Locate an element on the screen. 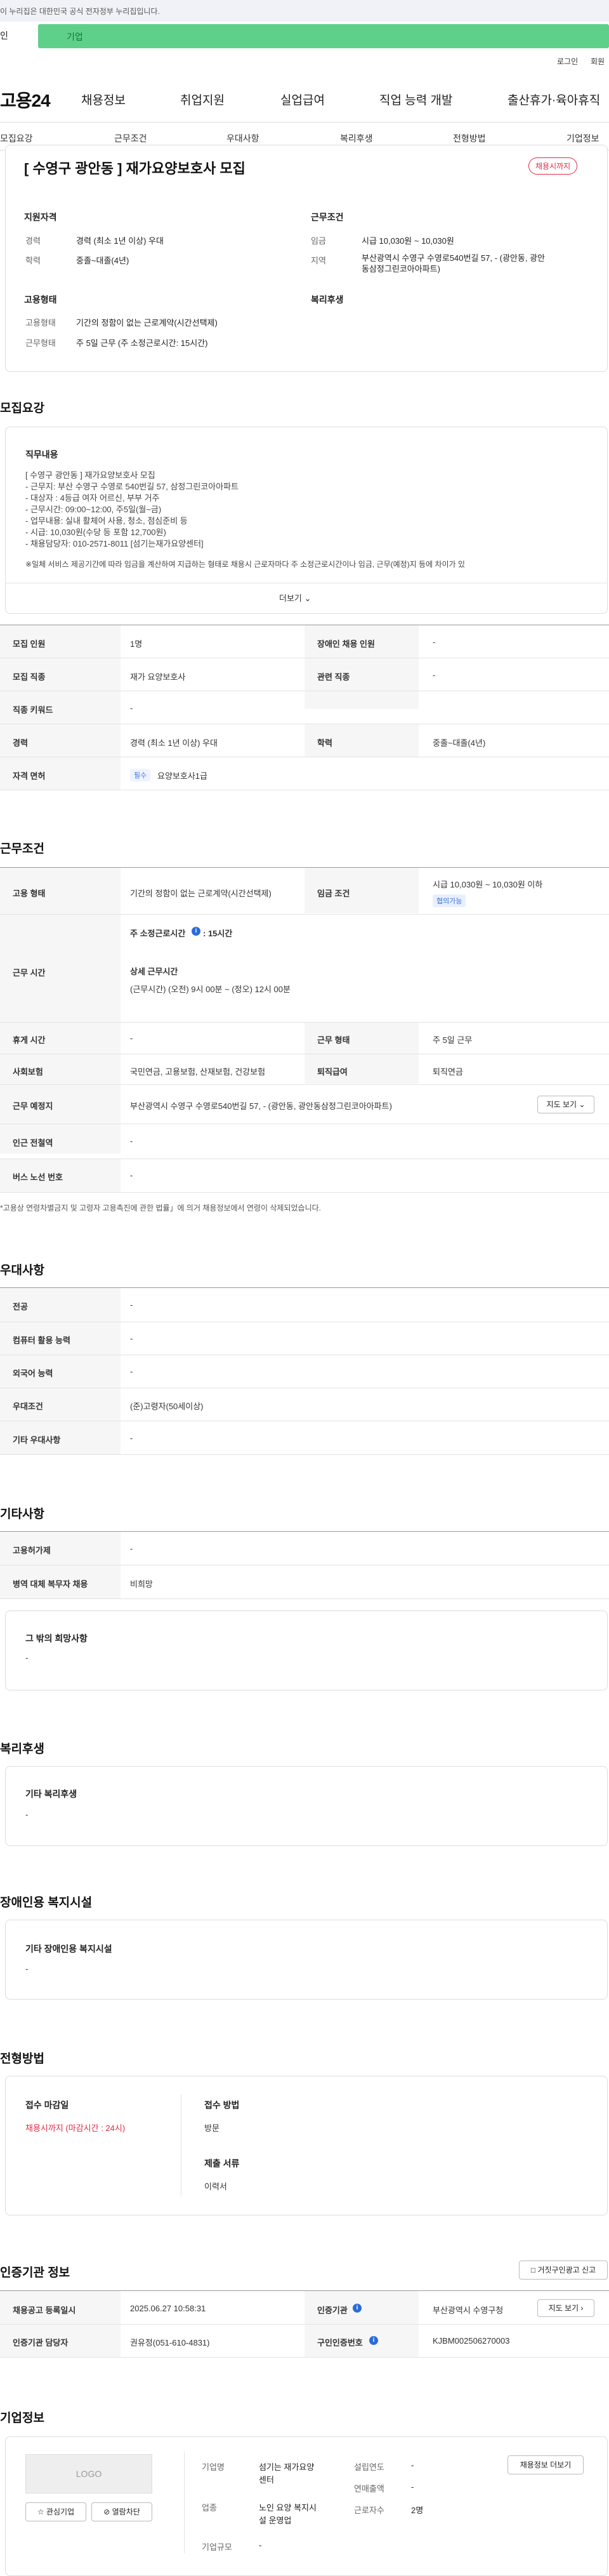 The height and width of the screenshot is (2576, 609). weekly-hours-value: : 15시간 is located at coordinates (218, 933).